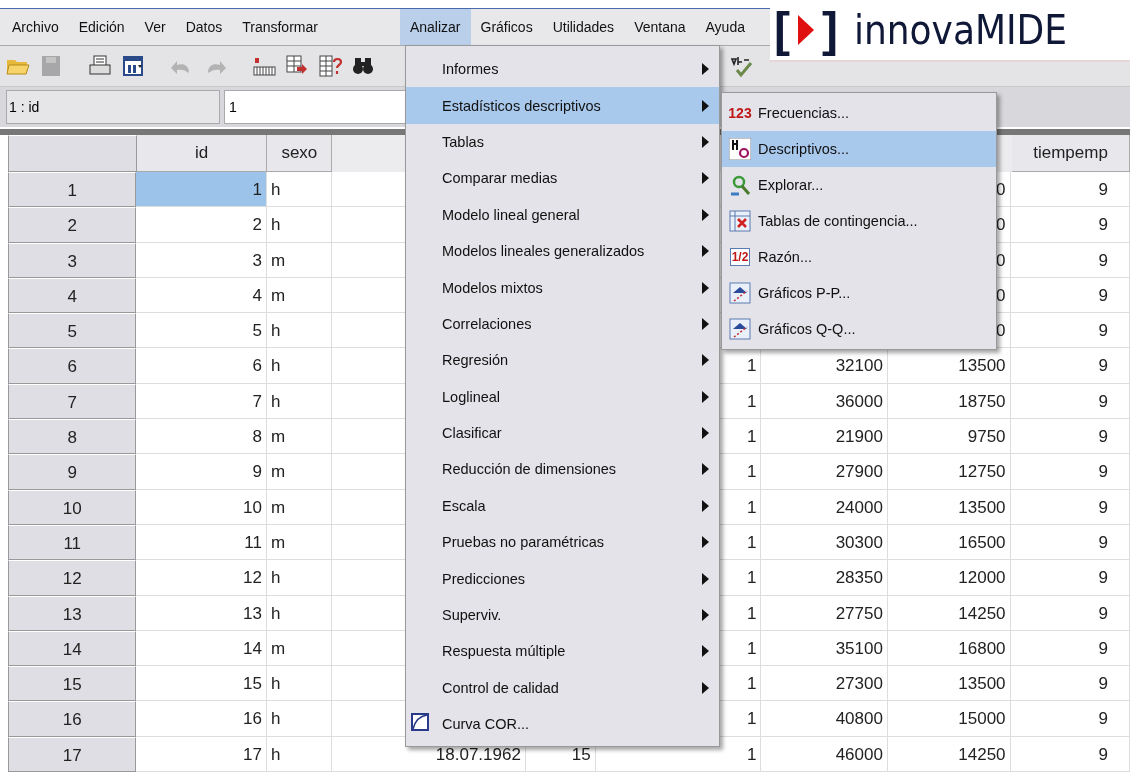  What do you see at coordinates (201, 613) in the screenshot?
I see `table-cell: 13` at bounding box center [201, 613].